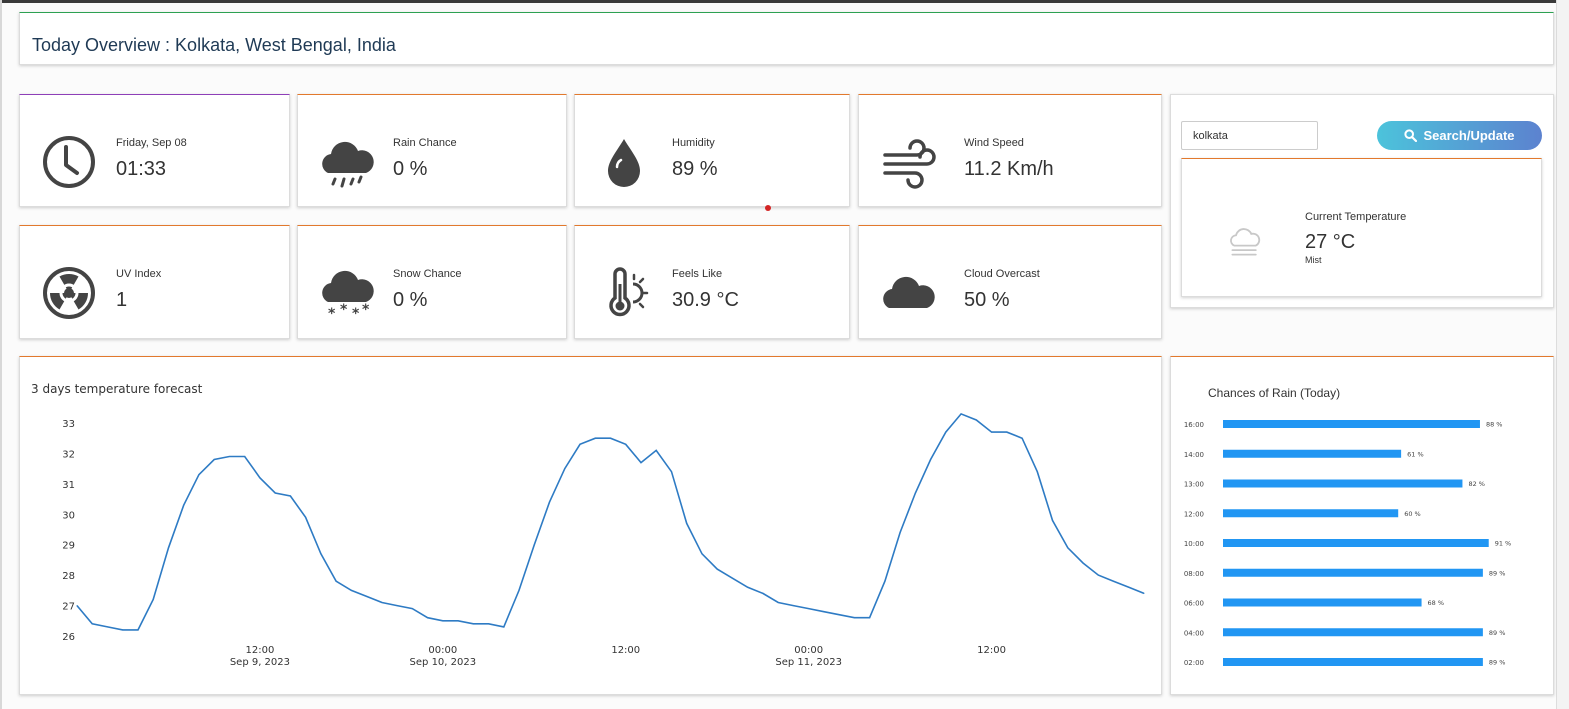  What do you see at coordinates (994, 143) in the screenshot?
I see `wind-speed-label: Wind Speed` at bounding box center [994, 143].